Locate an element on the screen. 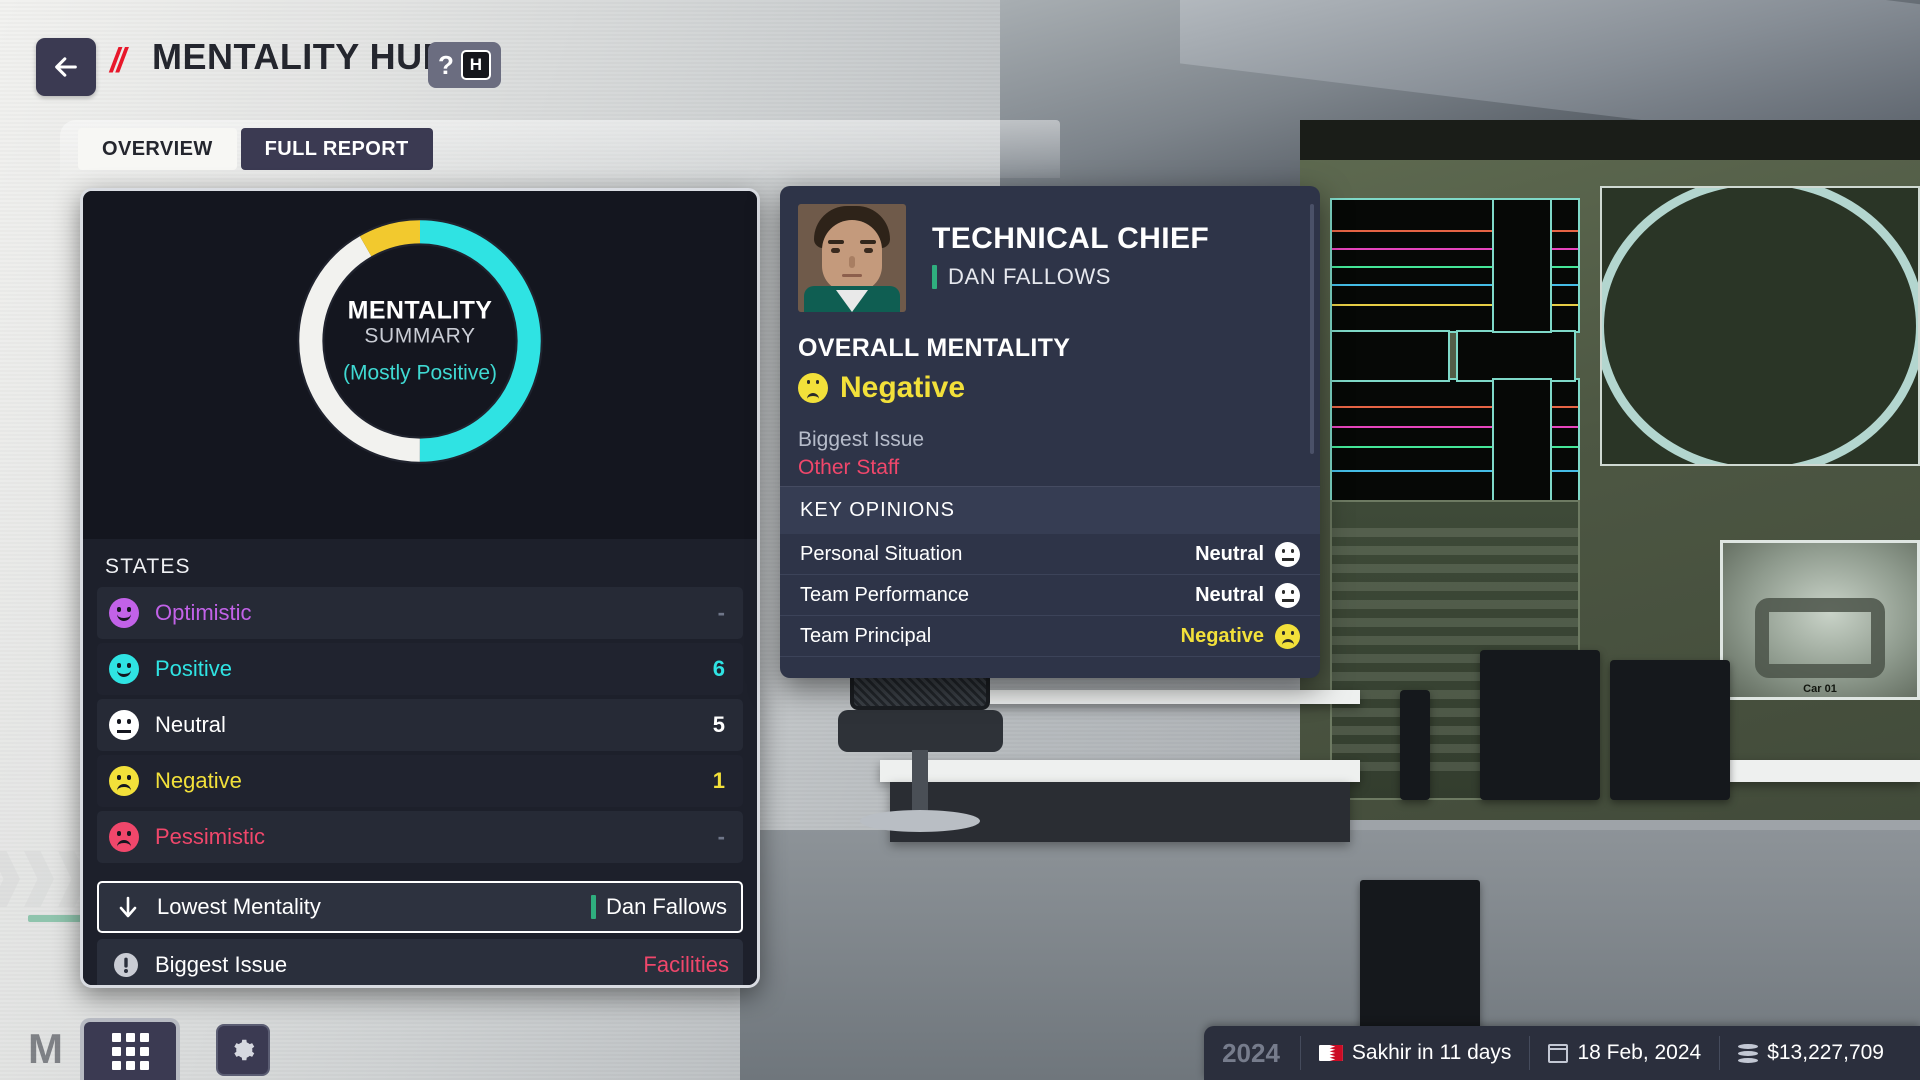 This screenshot has width=1920, height=1080. key-opinion-row: Team Performance Neutral is located at coordinates (1050, 595).